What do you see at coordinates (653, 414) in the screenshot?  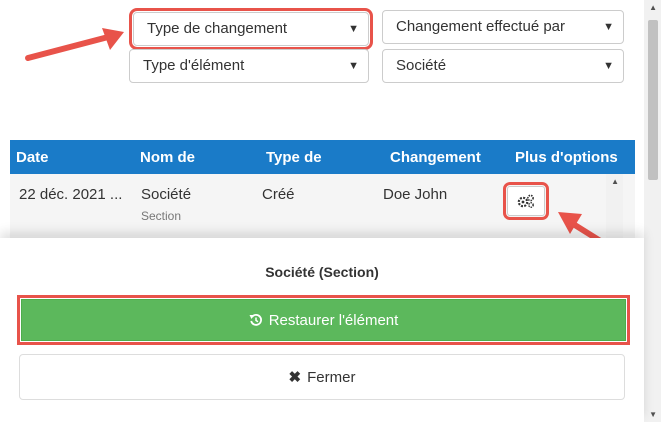 I see `scroll-down-icon: ▼` at bounding box center [653, 414].